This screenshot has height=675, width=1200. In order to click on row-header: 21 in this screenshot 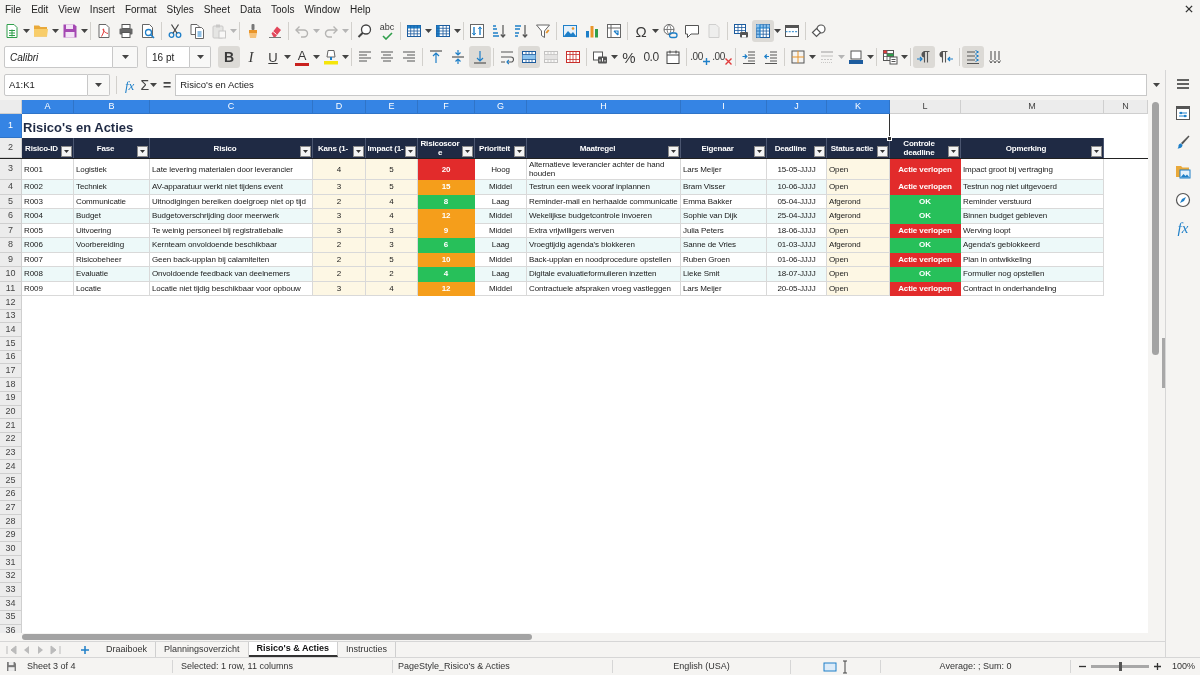, I will do `click(11, 426)`.